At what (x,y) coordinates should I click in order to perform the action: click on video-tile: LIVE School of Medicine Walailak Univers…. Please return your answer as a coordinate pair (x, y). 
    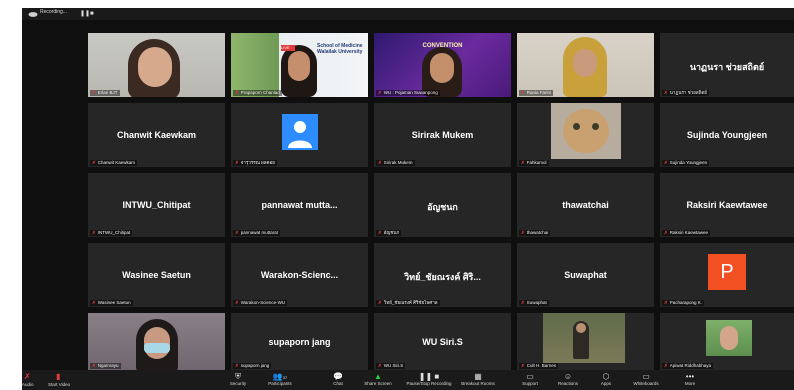
    Looking at the image, I should click on (299, 65).